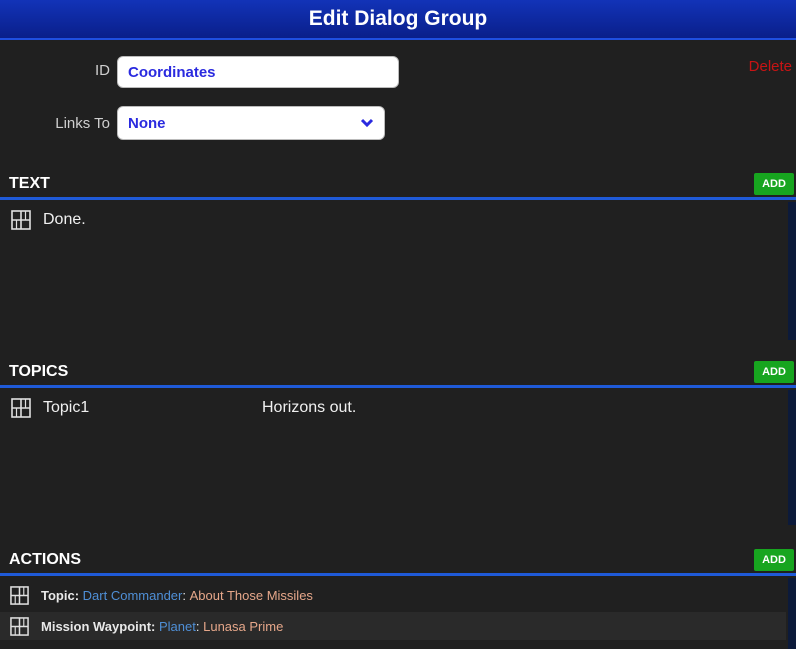  What do you see at coordinates (82, 123) in the screenshot?
I see `links-to-label: Links To` at bounding box center [82, 123].